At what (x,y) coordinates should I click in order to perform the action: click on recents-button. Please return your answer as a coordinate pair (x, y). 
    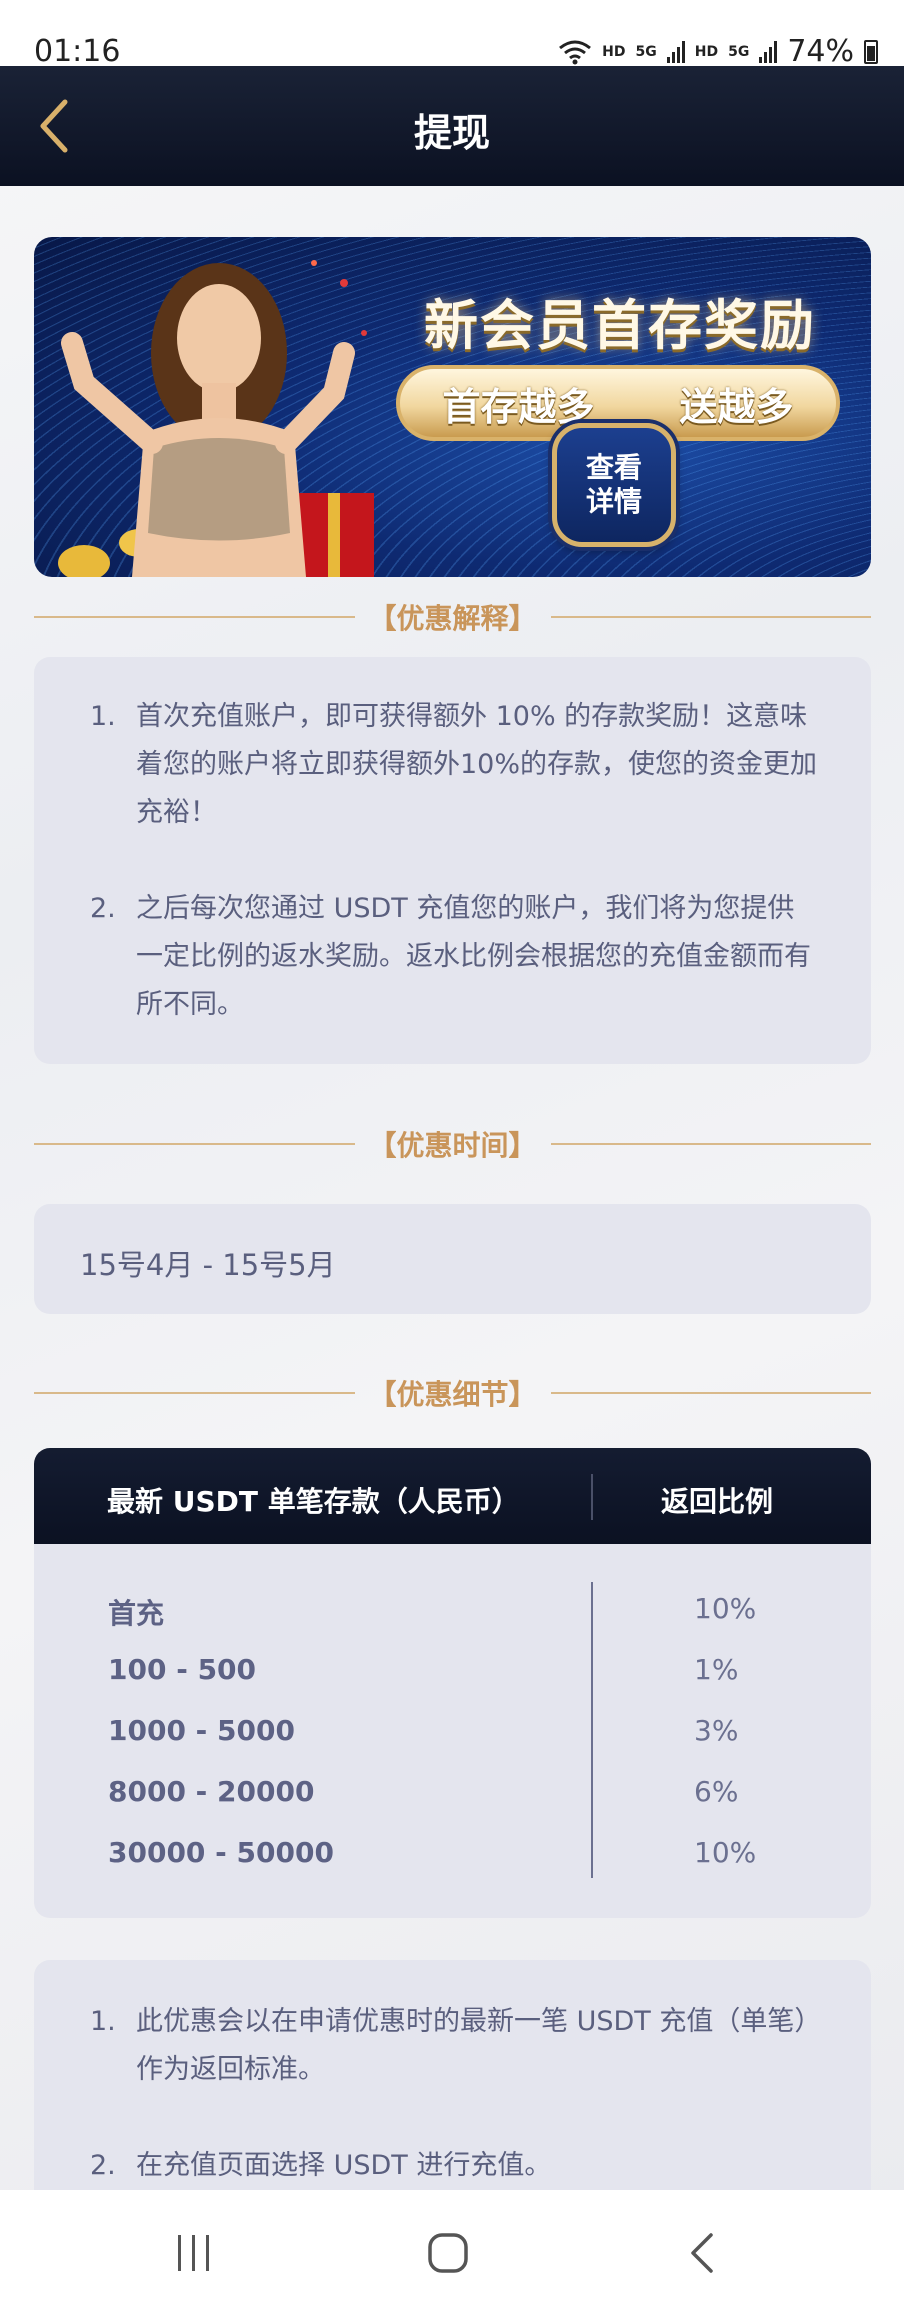
    Looking at the image, I should click on (194, 2253).